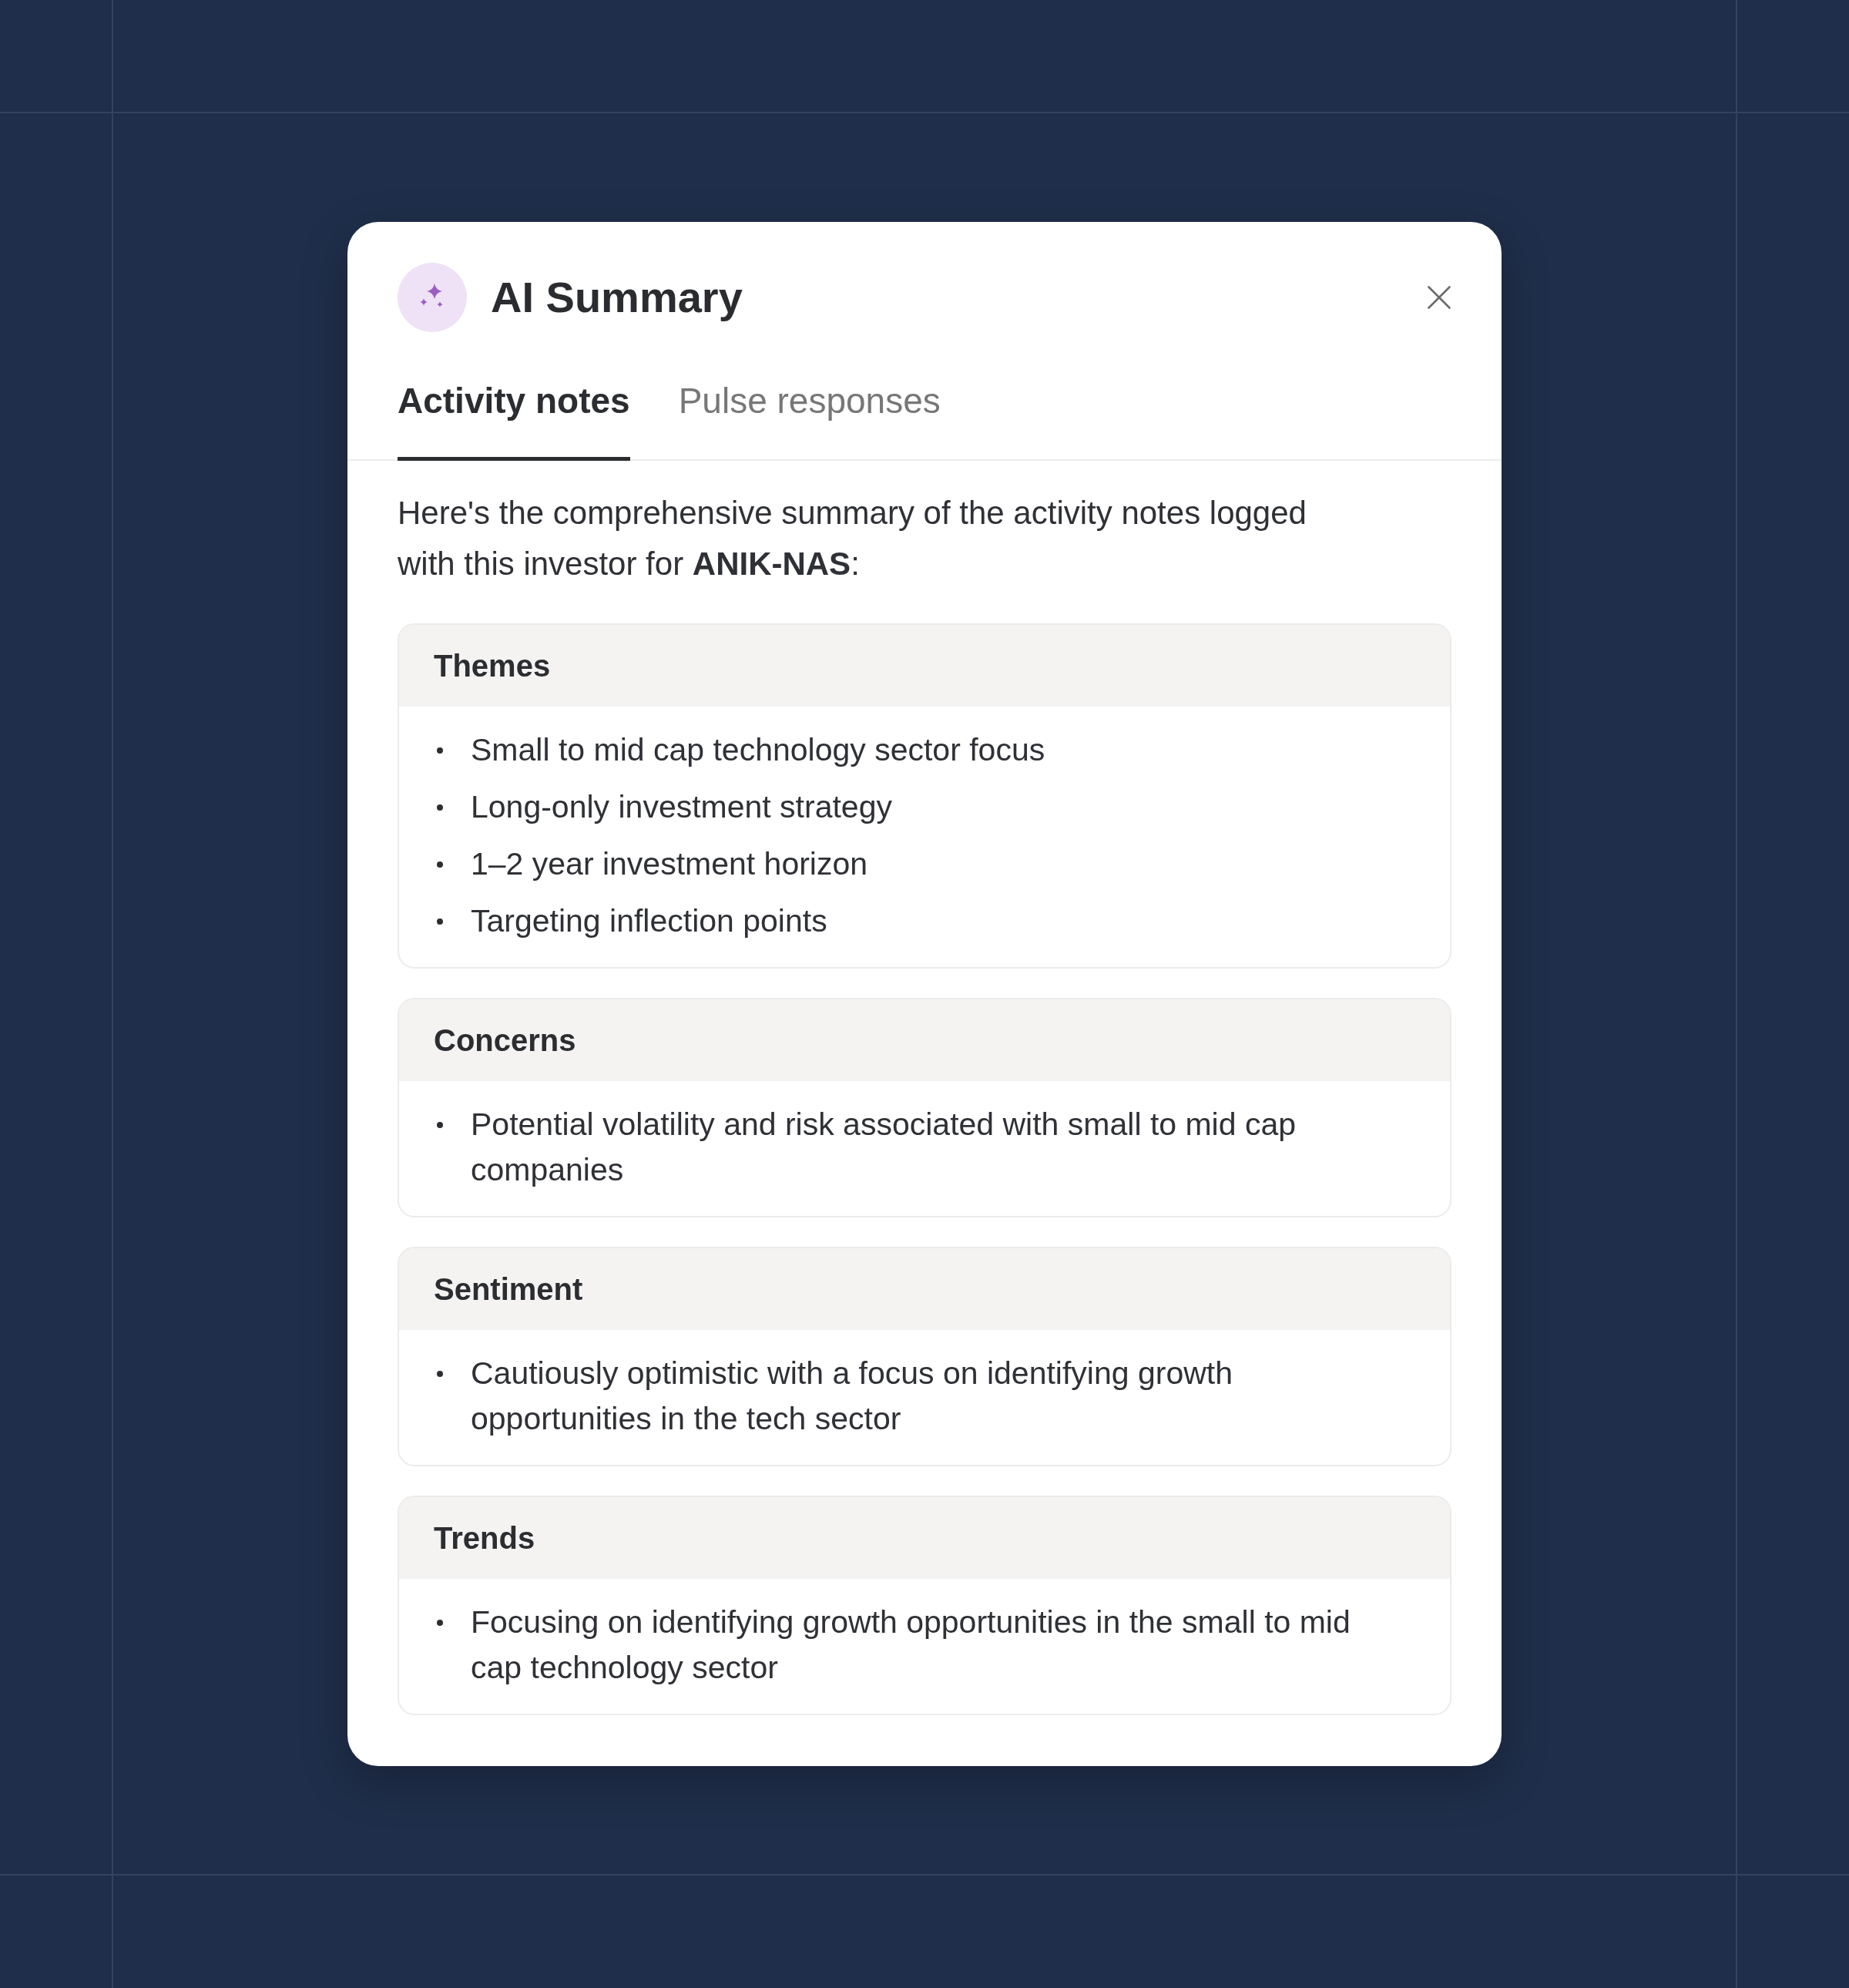 The width and height of the screenshot is (1849, 1988). Describe the element at coordinates (758, 750) in the screenshot. I see `summary-point: Small to mid cap technology sector focus` at that location.